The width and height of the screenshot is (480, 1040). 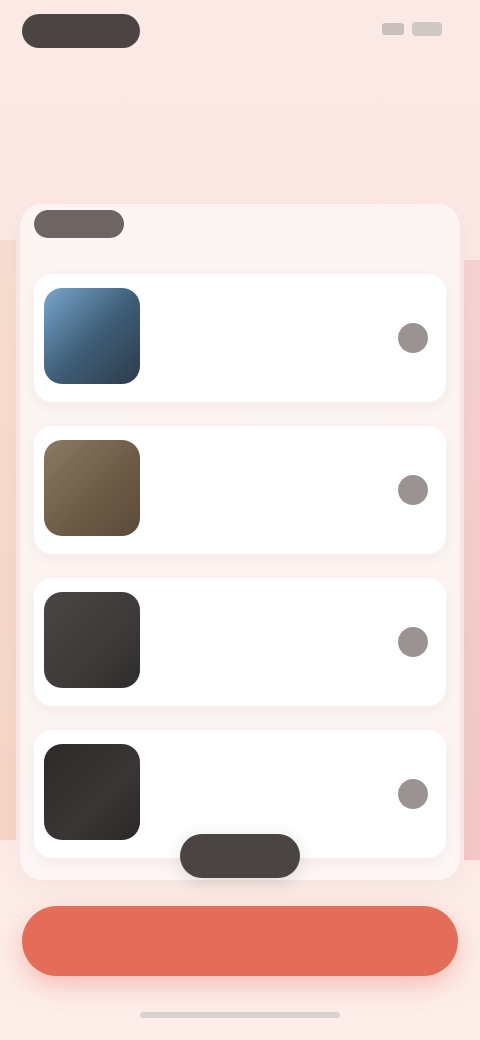 What do you see at coordinates (393, 29) in the screenshot?
I see `signal-icon` at bounding box center [393, 29].